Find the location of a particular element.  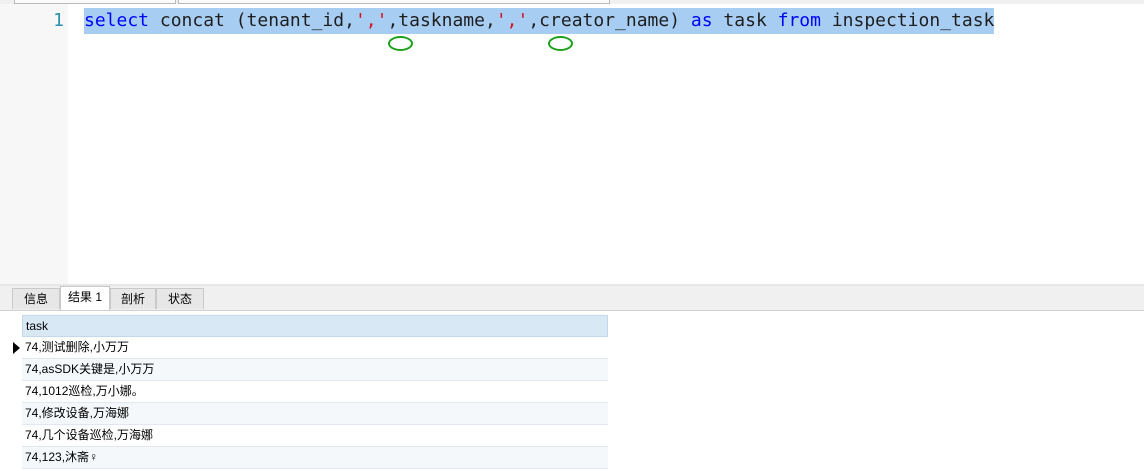

tab-status: 状态 is located at coordinates (180, 298).